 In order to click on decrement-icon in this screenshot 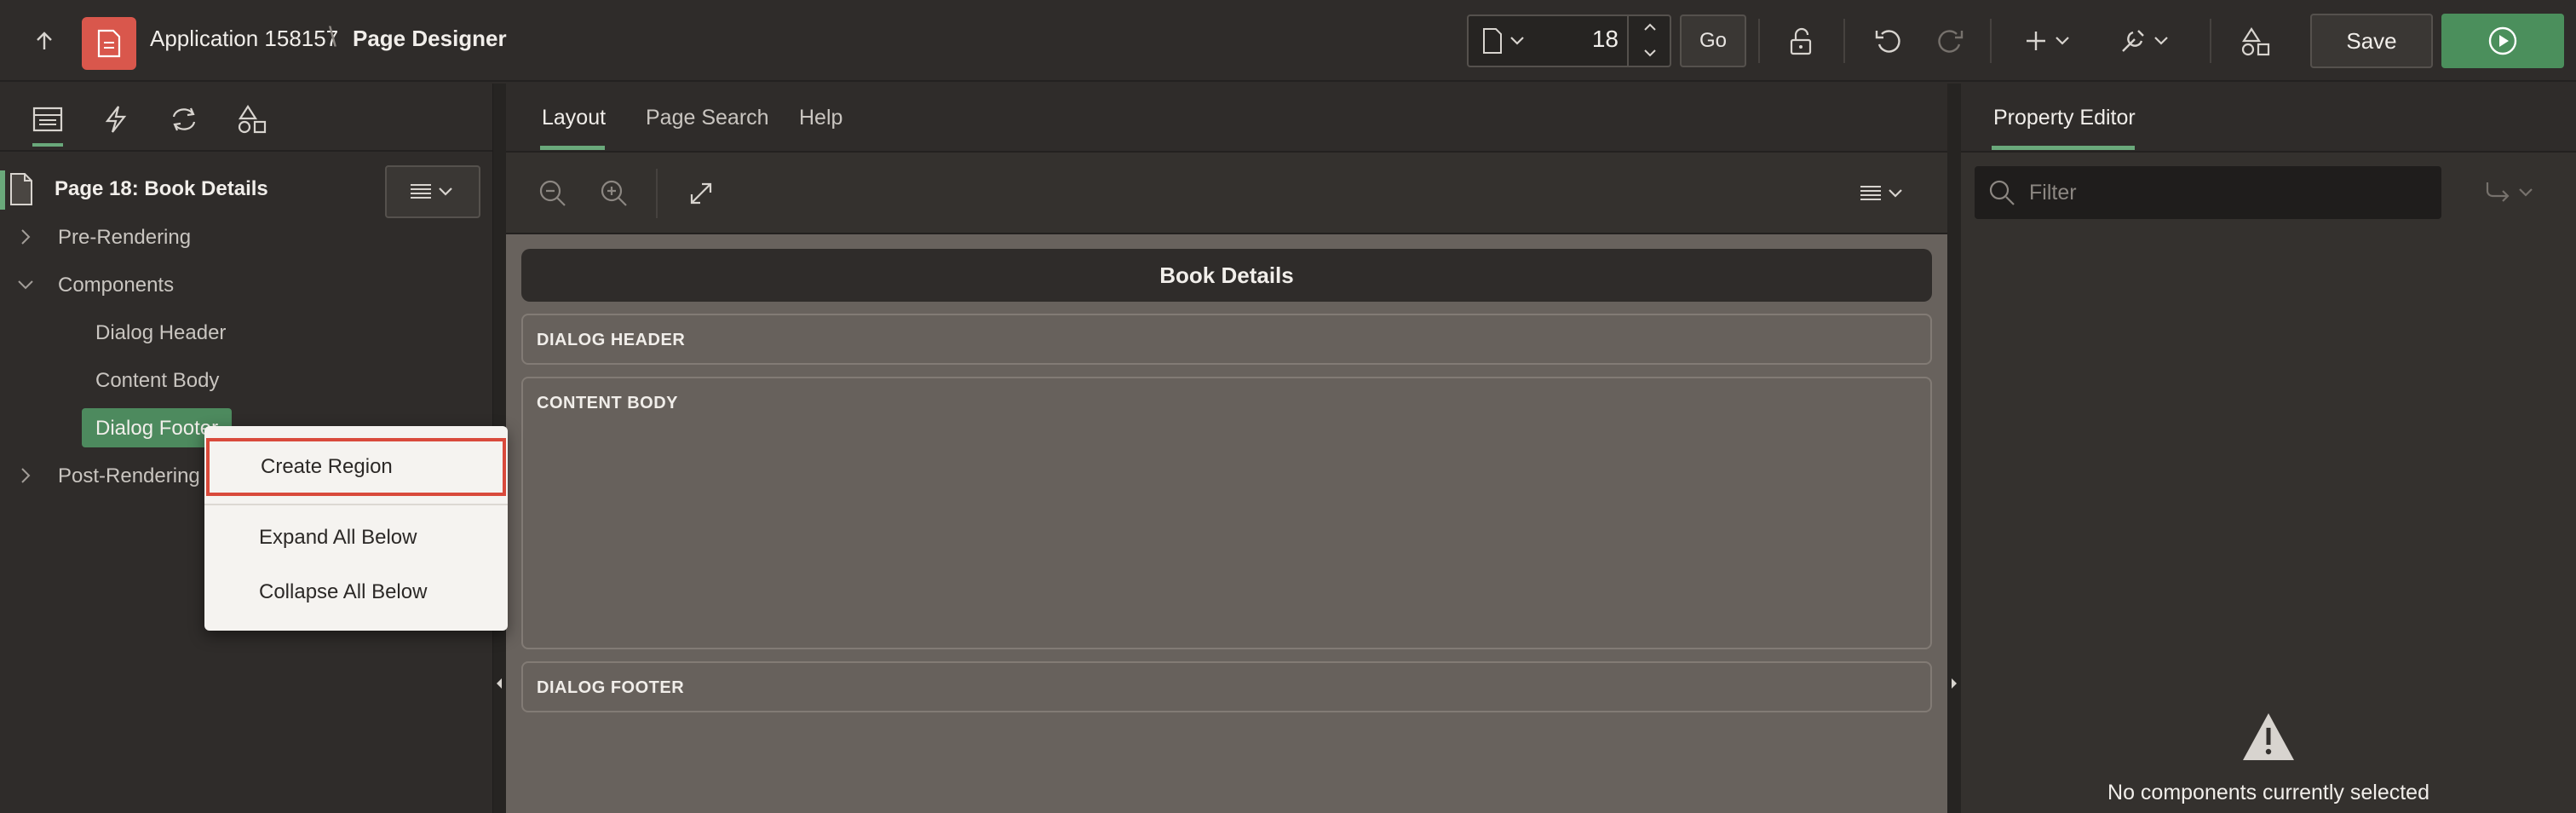, I will do `click(1650, 53)`.